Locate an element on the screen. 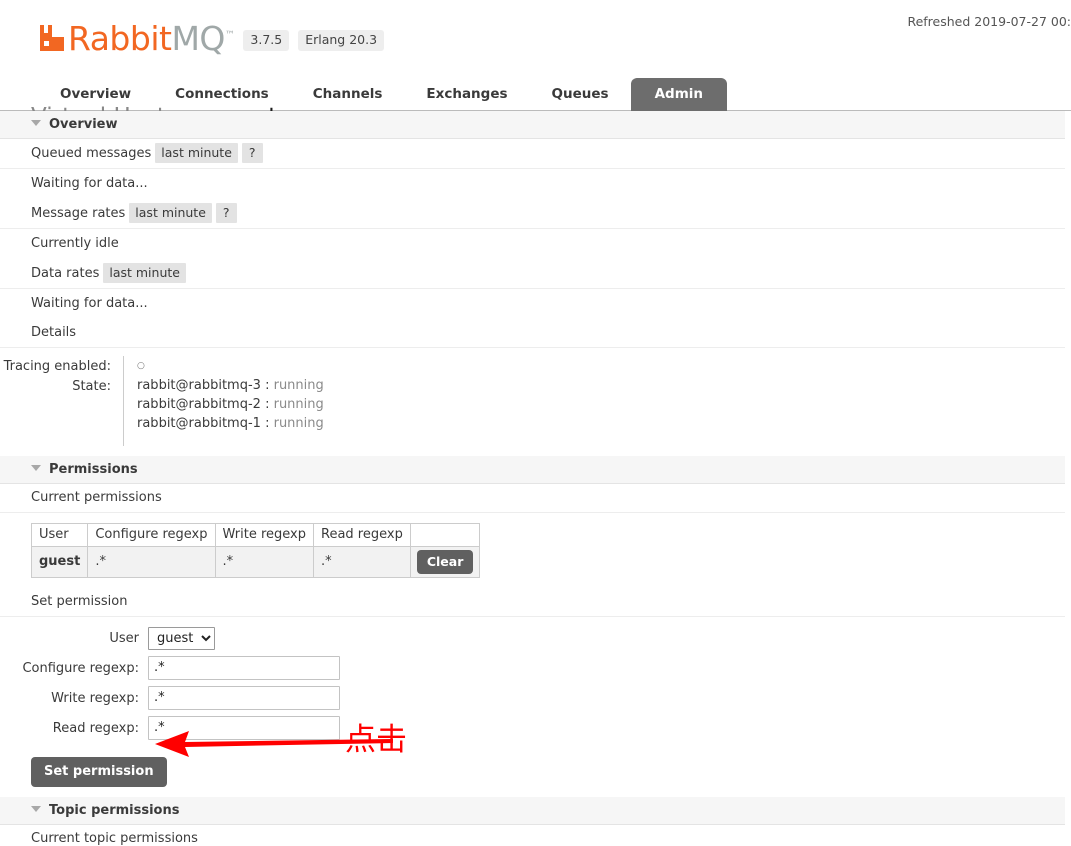 The width and height of the screenshot is (1071, 846). state-node-name: rabbit@rabbitmq-2 is located at coordinates (199, 404).